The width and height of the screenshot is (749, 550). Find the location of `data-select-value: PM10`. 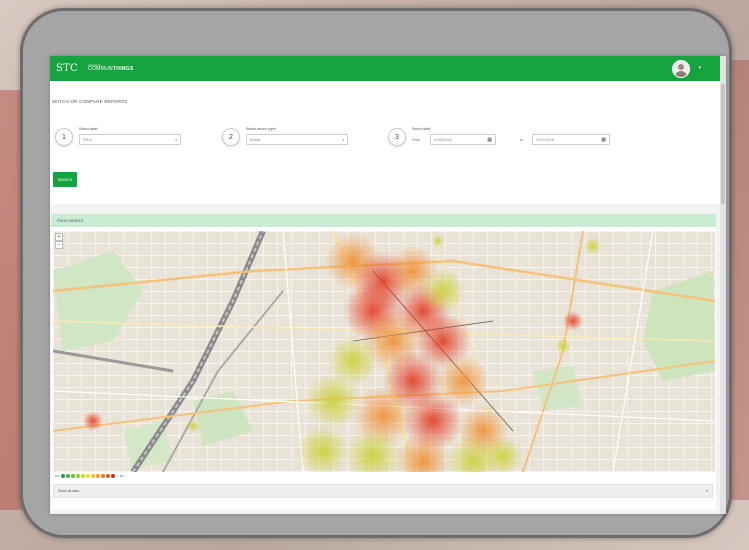

data-select-value: PM10 is located at coordinates (88, 139).